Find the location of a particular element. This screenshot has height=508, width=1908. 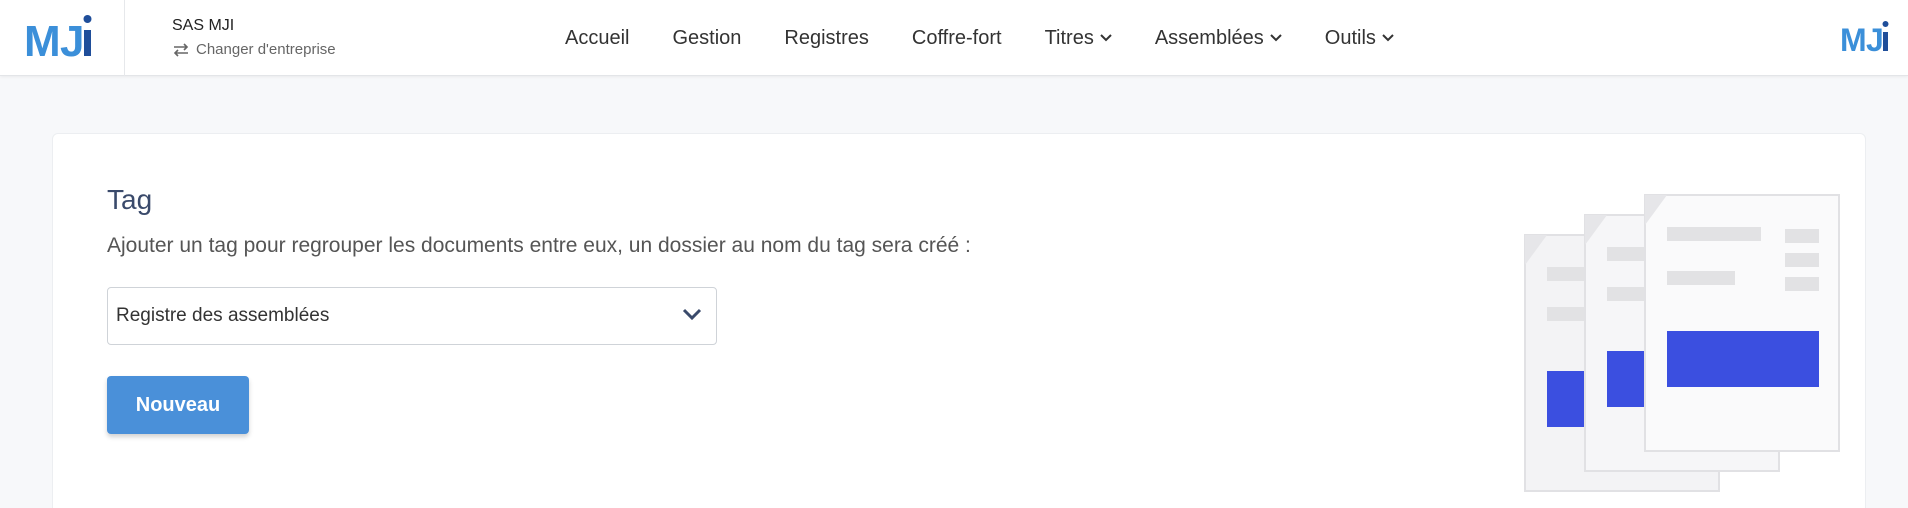

company-name: SAS MJI is located at coordinates (203, 25).